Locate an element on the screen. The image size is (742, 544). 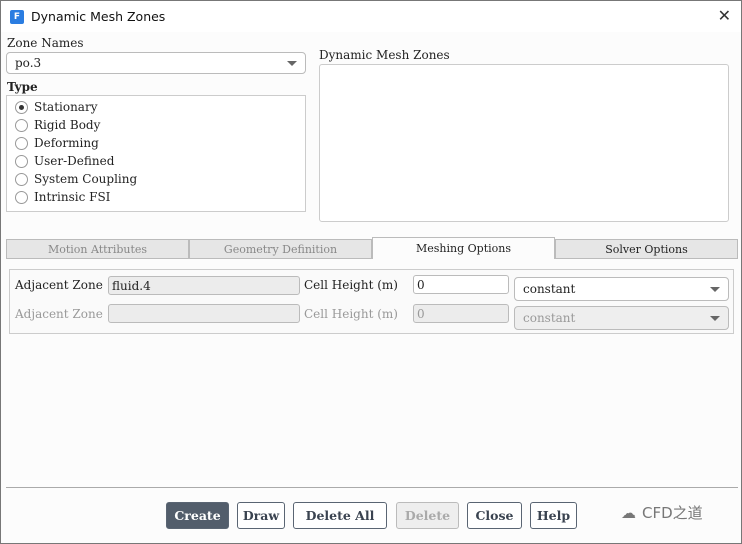
radio-rigid-body: Rigid Body is located at coordinates (57, 125).